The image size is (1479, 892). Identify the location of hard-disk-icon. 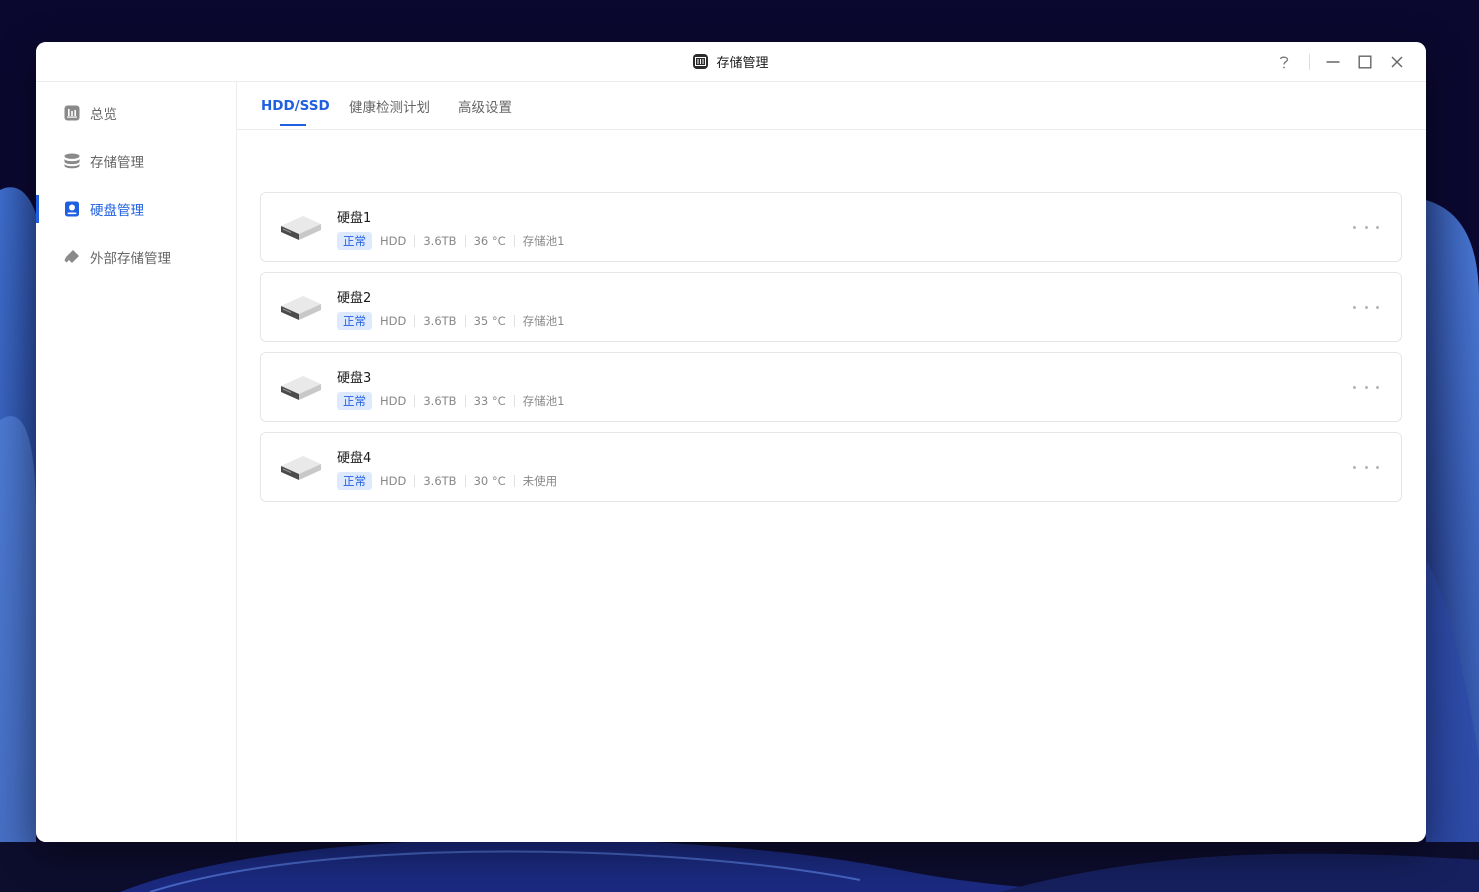
(72, 209).